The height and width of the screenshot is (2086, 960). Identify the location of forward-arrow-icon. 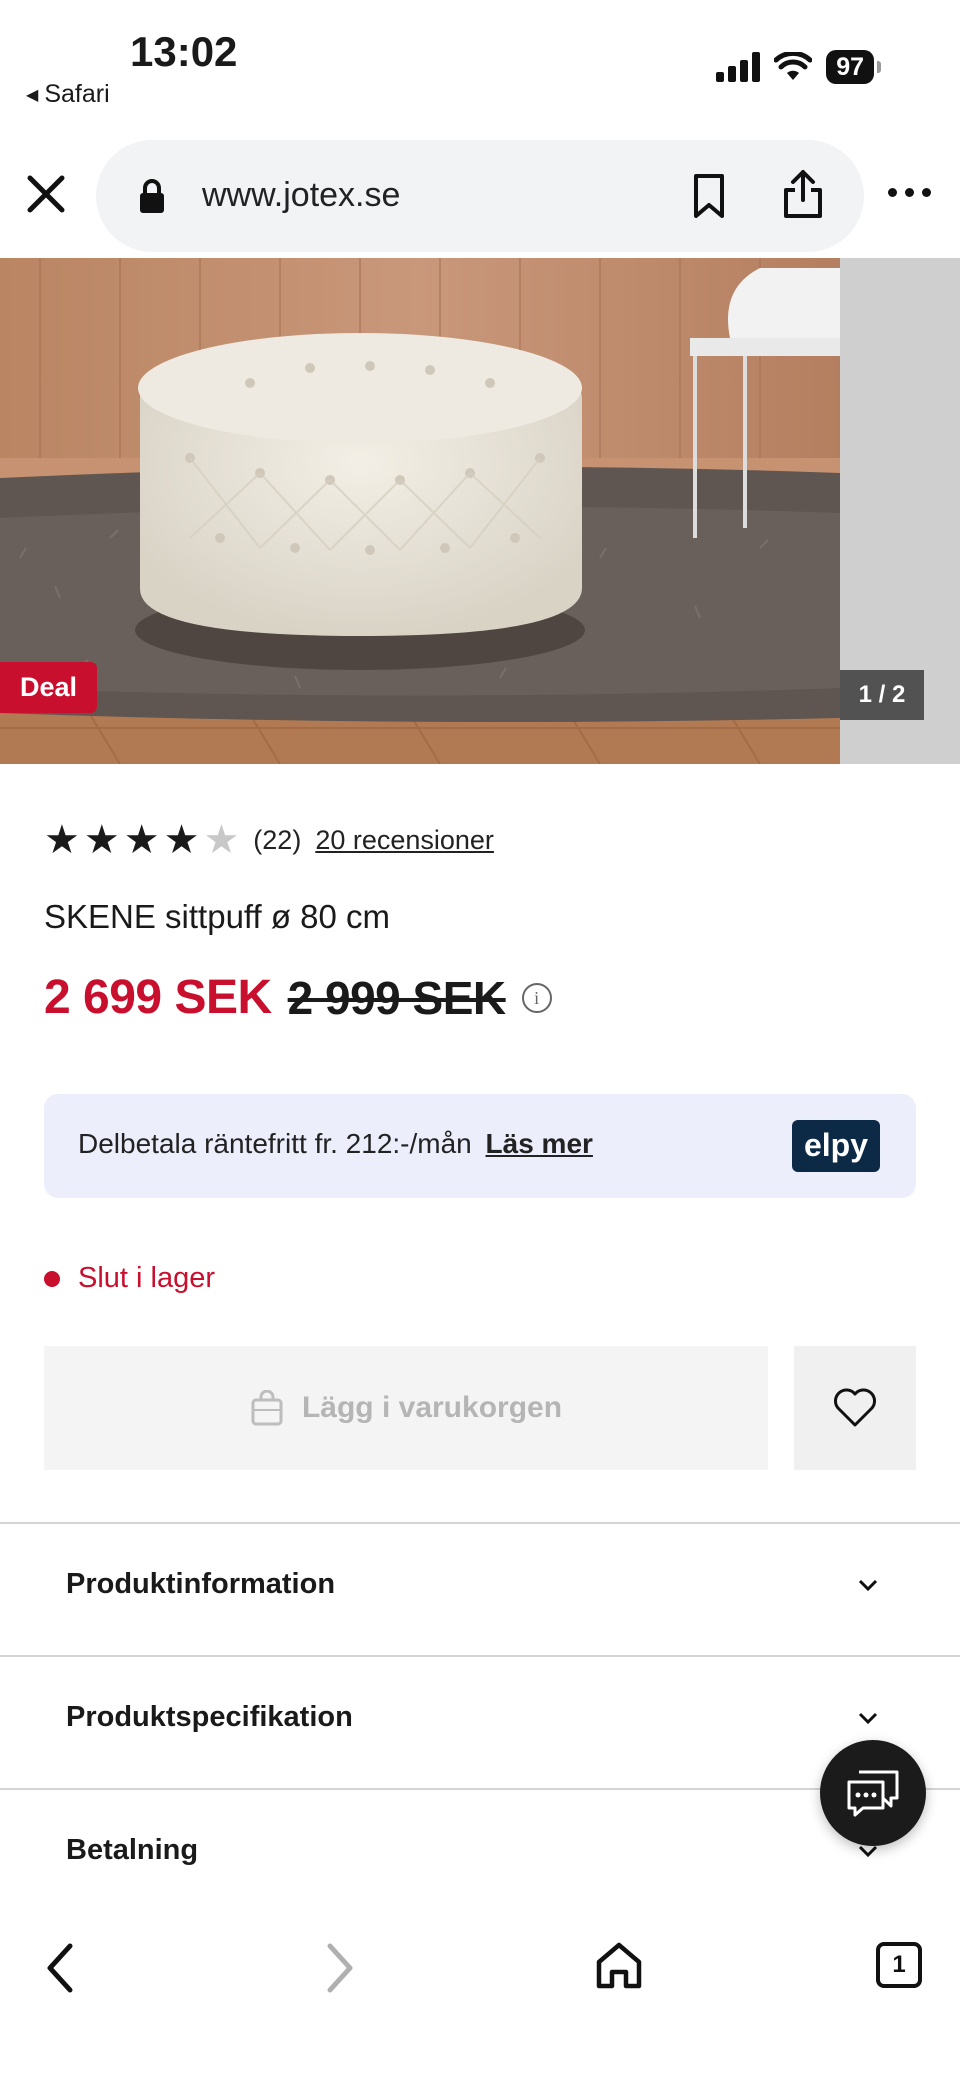
(339, 1968).